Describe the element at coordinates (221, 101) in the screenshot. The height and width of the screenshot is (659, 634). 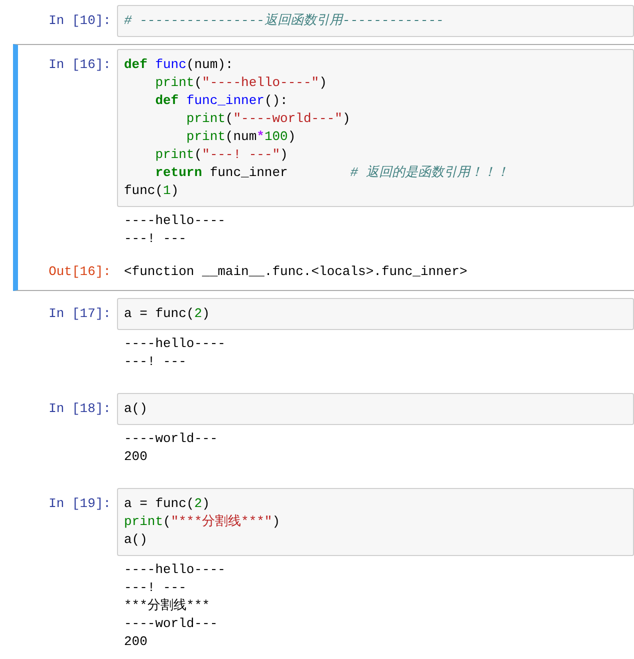
I see `code-line: def func_inner():` at that location.